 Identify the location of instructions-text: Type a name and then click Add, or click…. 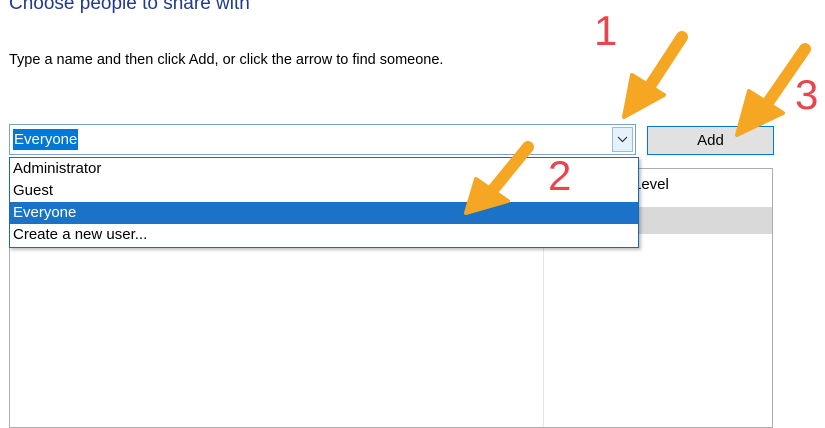
(226, 60).